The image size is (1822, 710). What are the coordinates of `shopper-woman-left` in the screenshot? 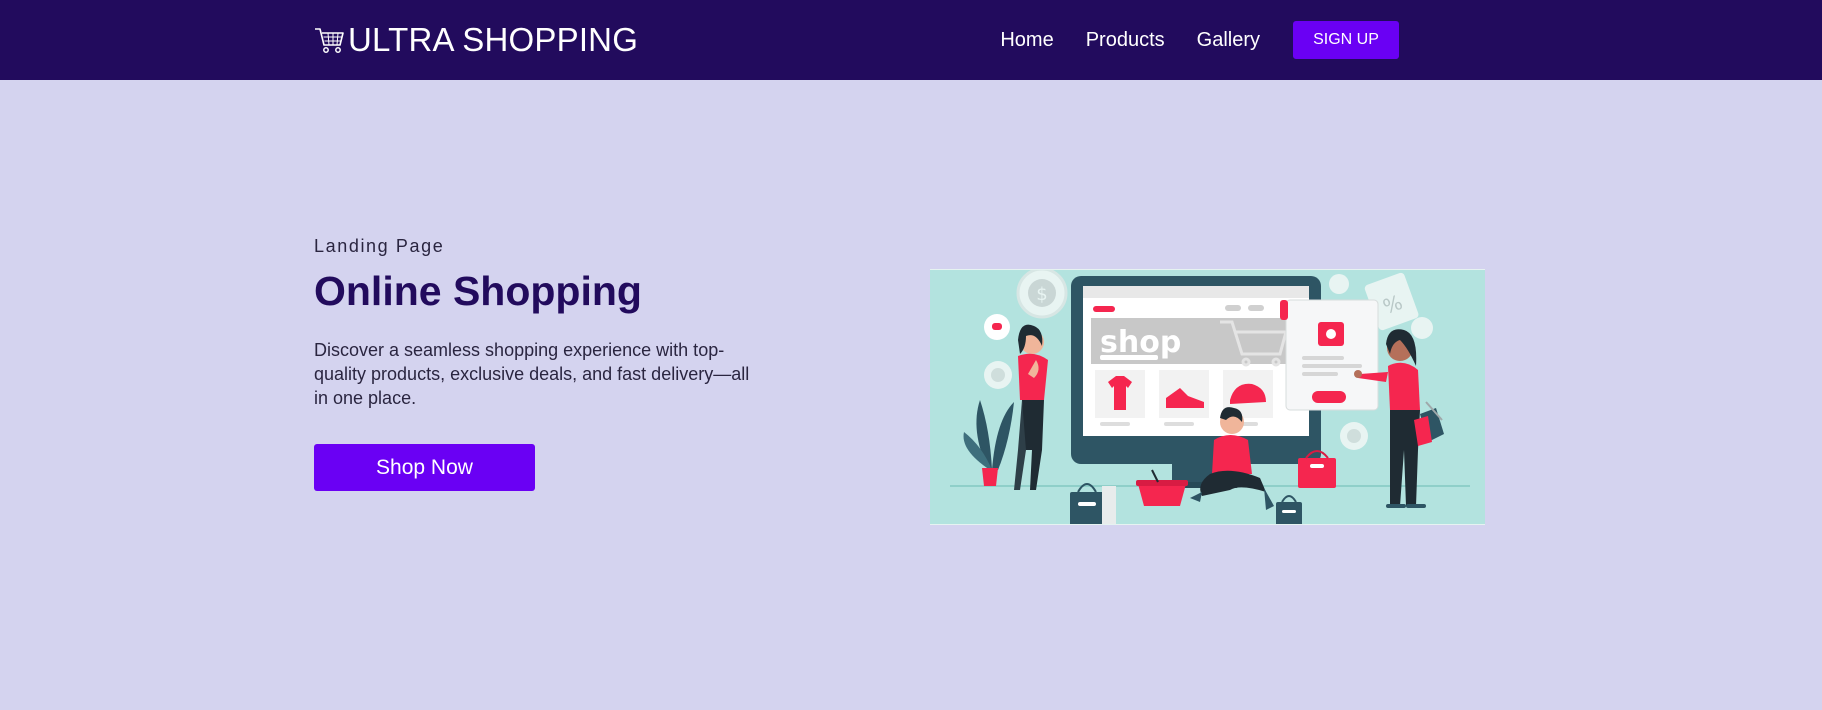 It's located at (1031, 407).